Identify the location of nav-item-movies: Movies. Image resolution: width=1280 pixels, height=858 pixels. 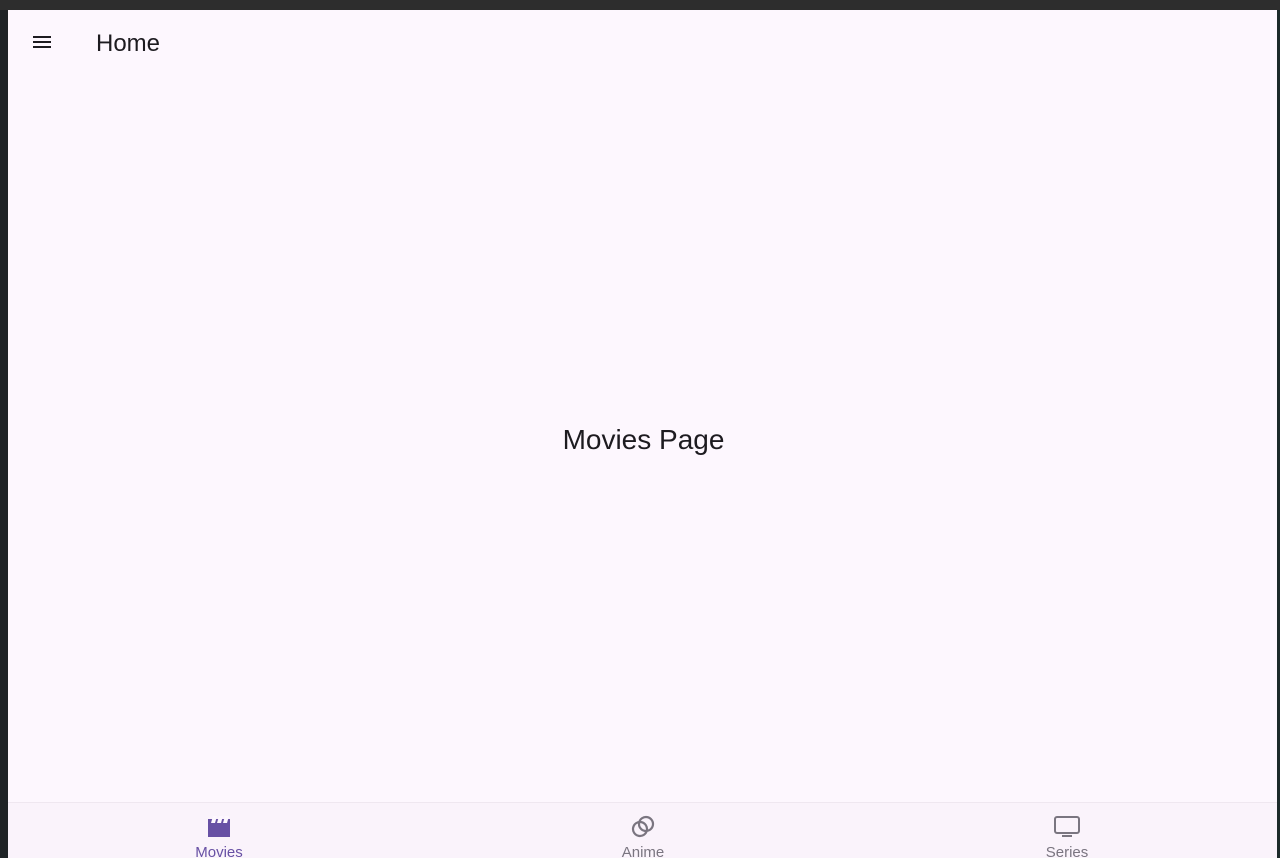
(219, 830).